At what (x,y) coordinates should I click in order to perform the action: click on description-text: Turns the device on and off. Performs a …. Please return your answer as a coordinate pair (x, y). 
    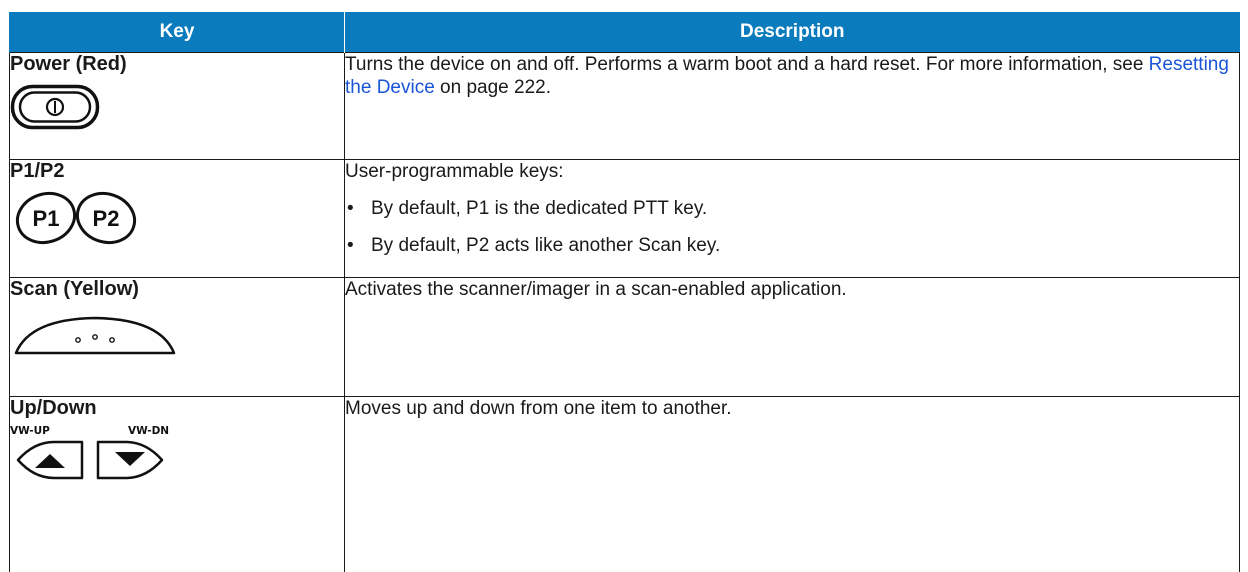
    Looking at the image, I should click on (792, 76).